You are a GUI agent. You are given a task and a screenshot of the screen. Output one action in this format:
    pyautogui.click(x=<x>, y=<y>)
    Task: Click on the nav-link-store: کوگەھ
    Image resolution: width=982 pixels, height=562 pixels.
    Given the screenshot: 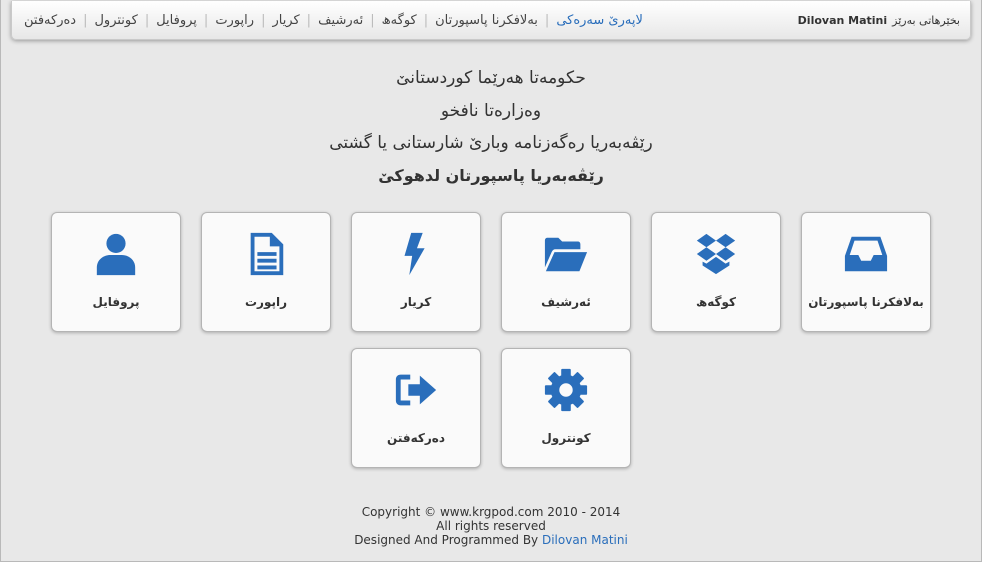 What is the action you would take?
    pyautogui.click(x=399, y=20)
    